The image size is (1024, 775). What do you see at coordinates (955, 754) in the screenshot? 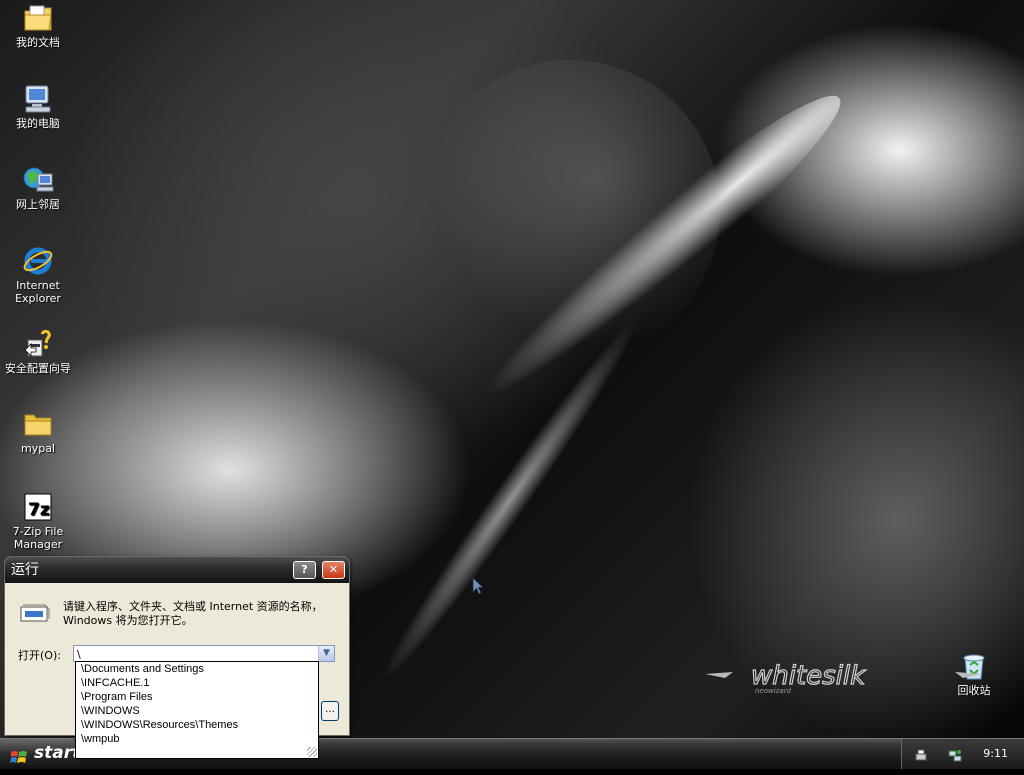
I see `network-icon` at bounding box center [955, 754].